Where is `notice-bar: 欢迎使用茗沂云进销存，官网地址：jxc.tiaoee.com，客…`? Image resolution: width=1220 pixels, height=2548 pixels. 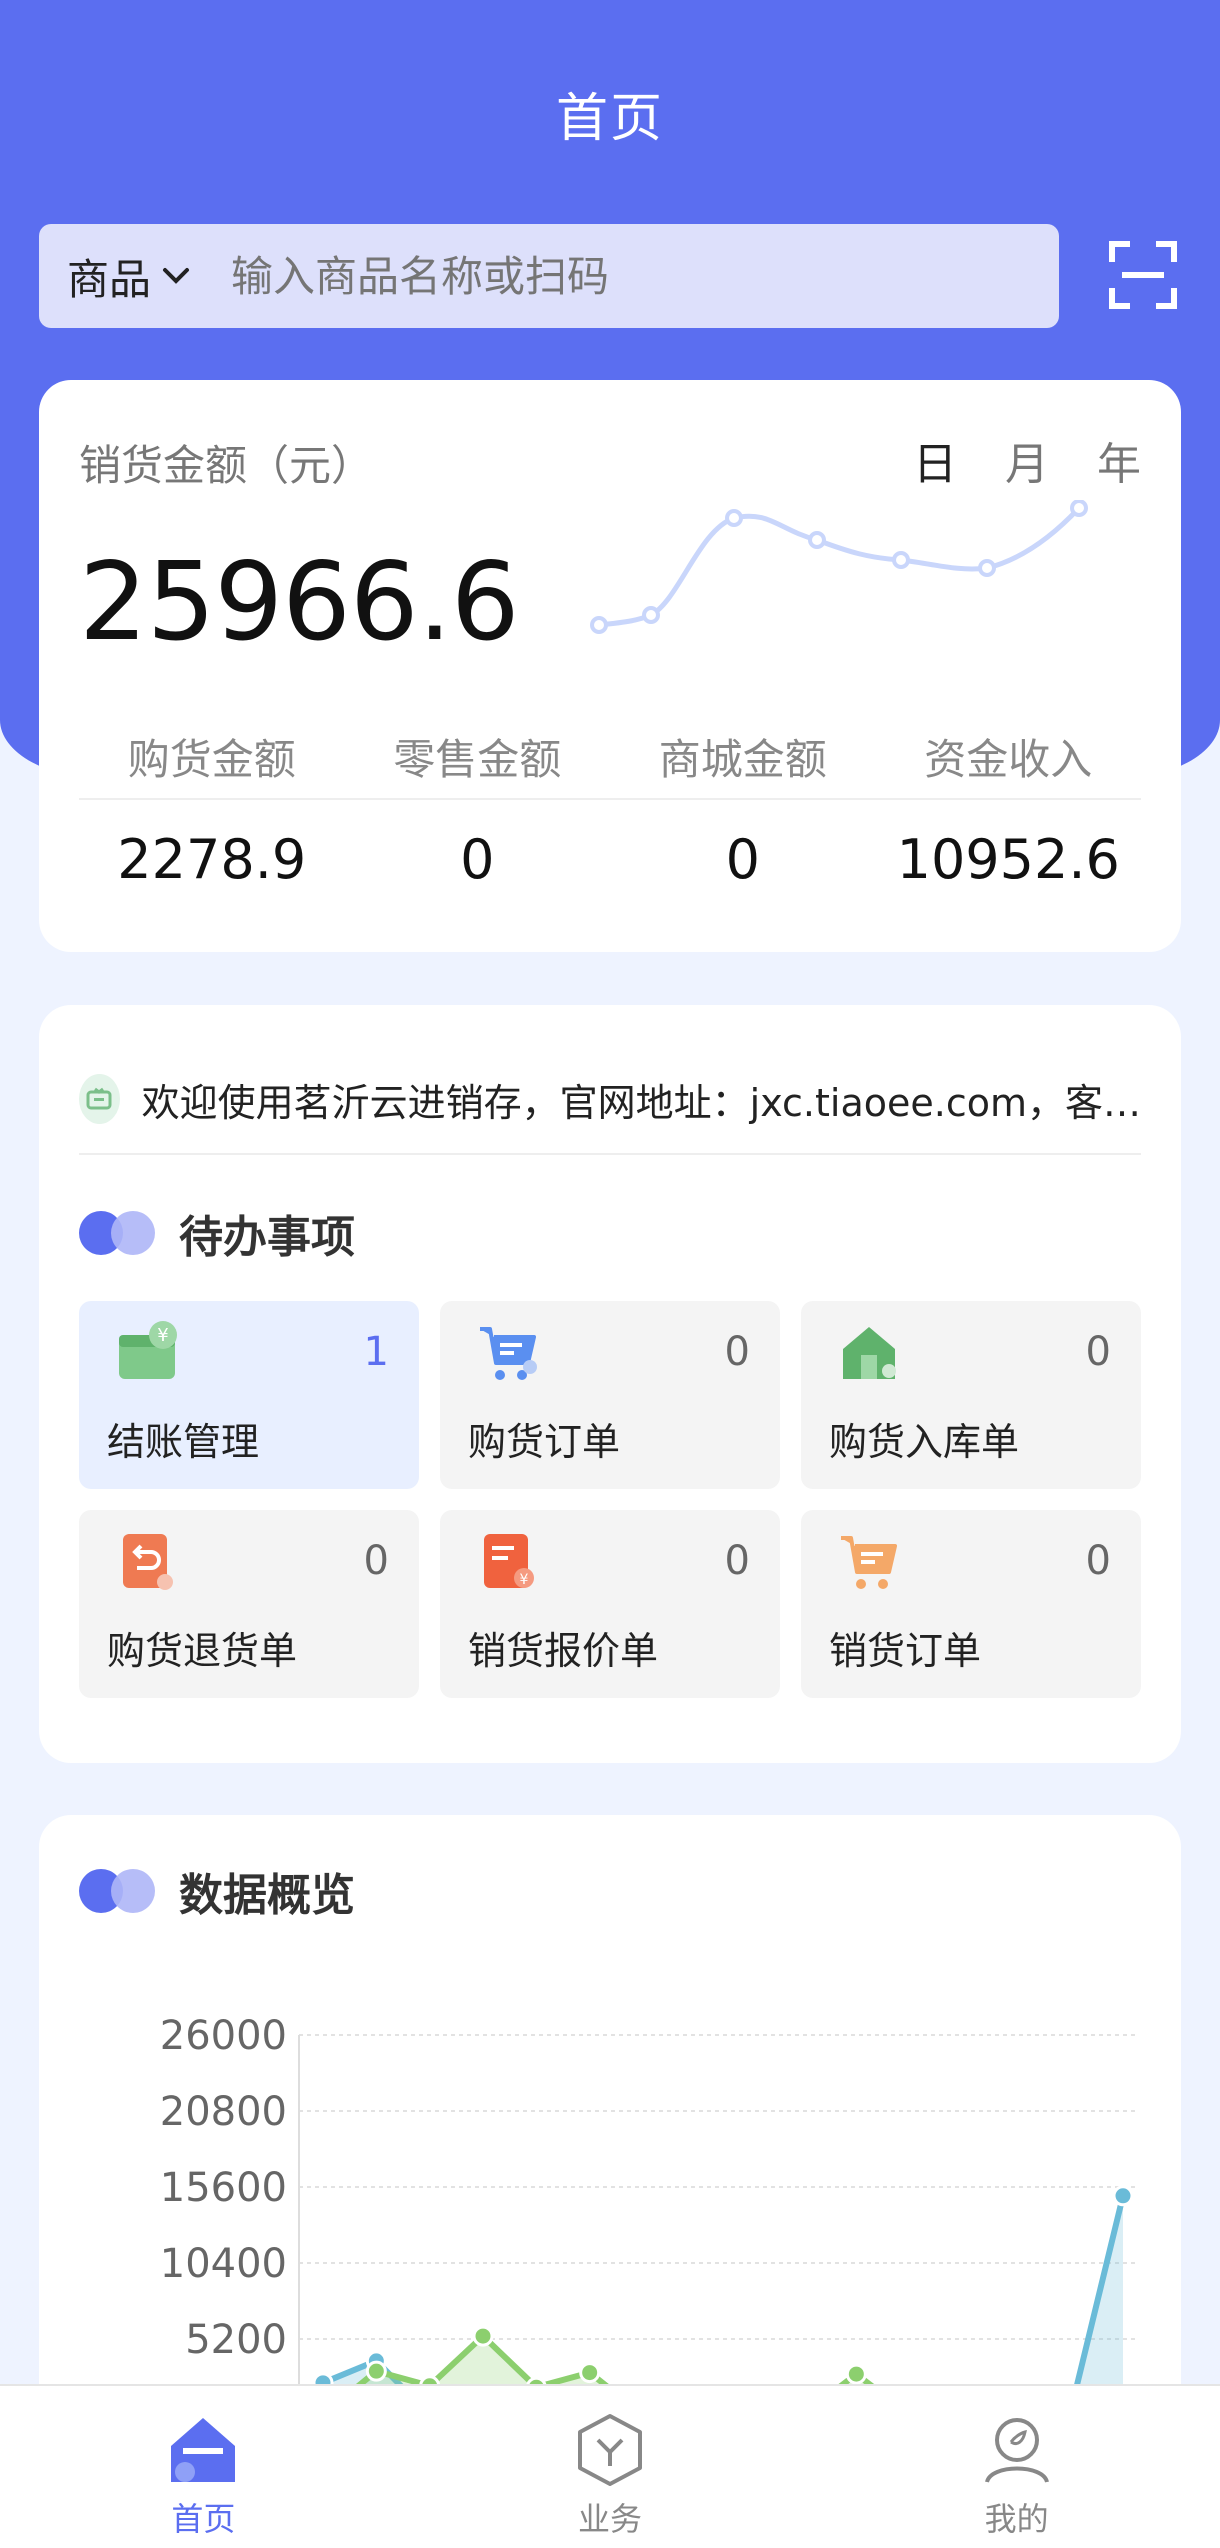
notice-bar: 欢迎使用茗沂云进销存，官网地址：jxc.tiaoee.com，客… is located at coordinates (610, 1100).